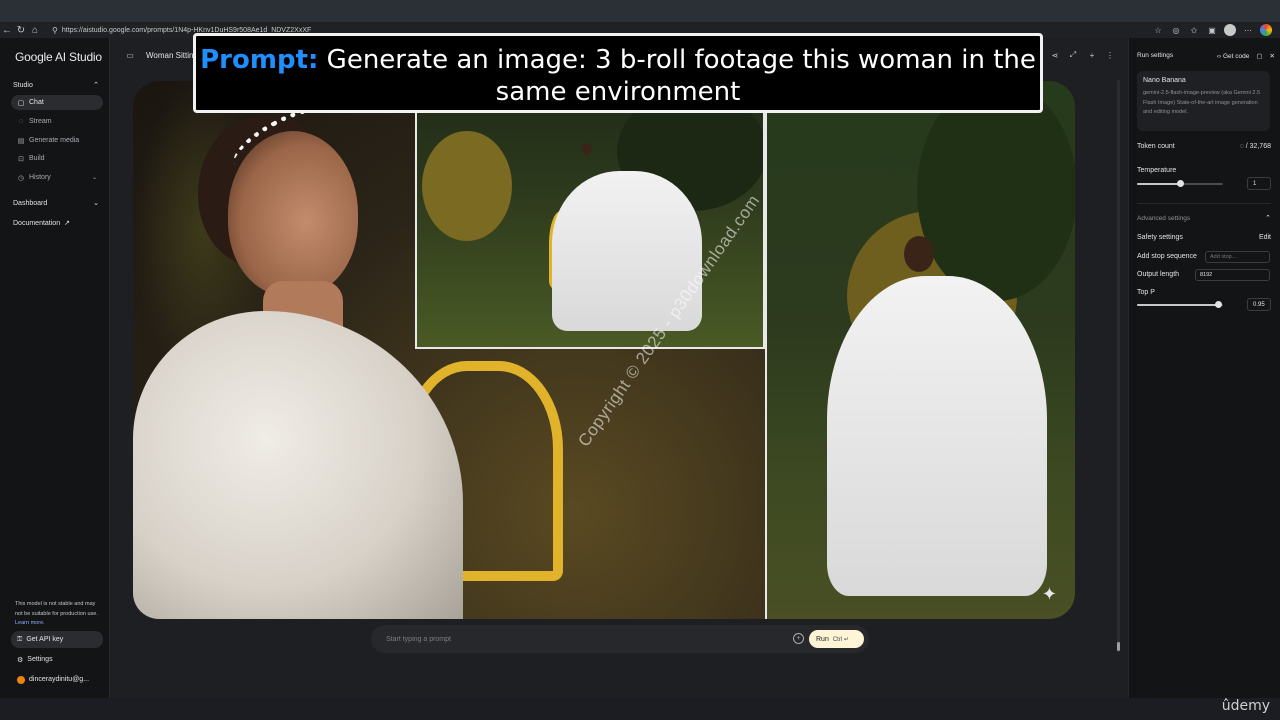  What do you see at coordinates (40, 121) in the screenshot?
I see `sidebar-item-label: Stream` at bounding box center [40, 121].